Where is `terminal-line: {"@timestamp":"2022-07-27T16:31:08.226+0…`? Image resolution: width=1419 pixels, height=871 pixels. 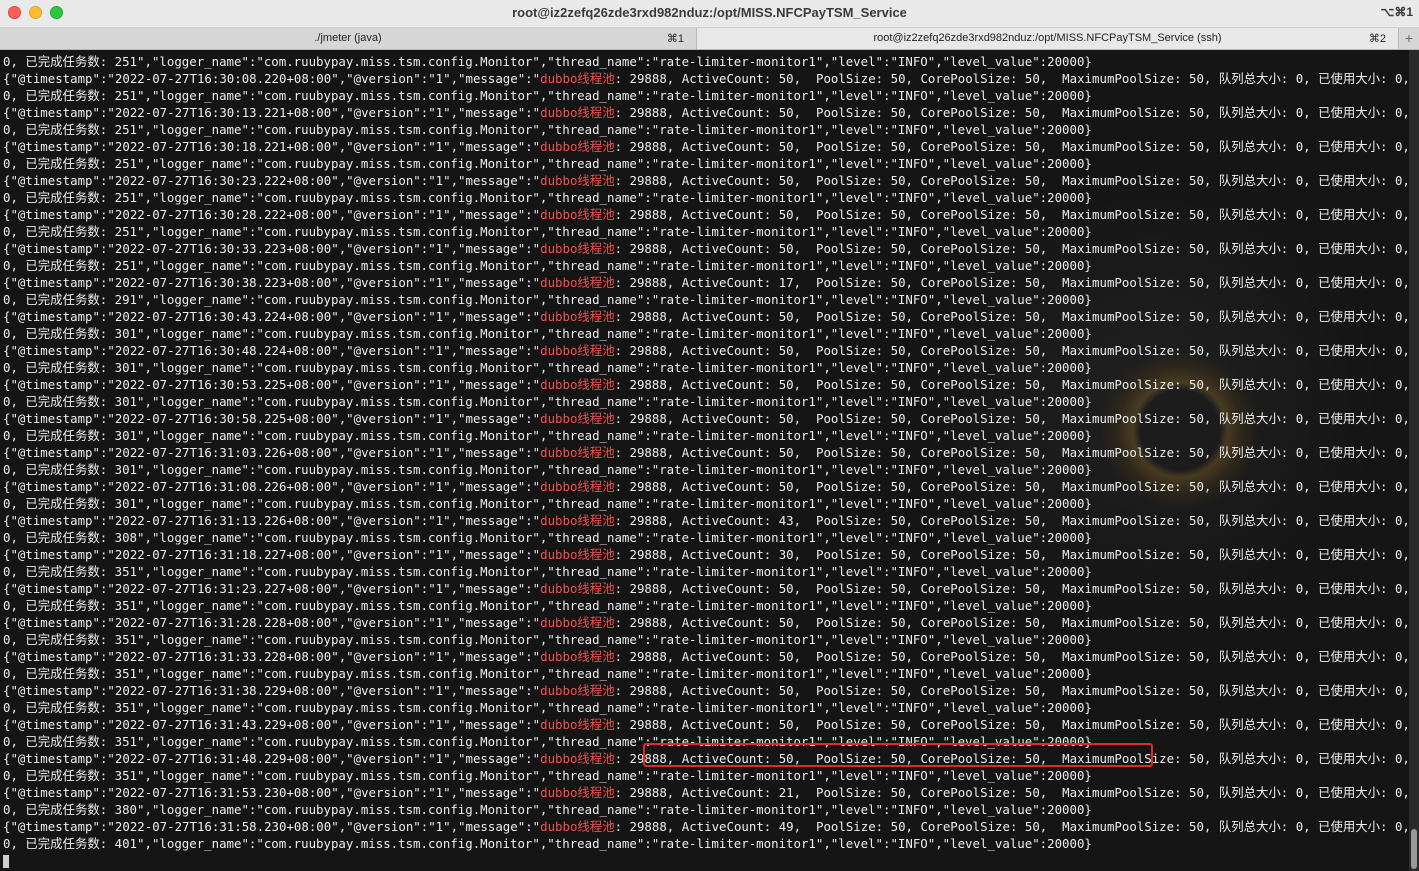 terminal-line: {"@timestamp":"2022-07-27T16:31:08.226+0… is located at coordinates (706, 486).